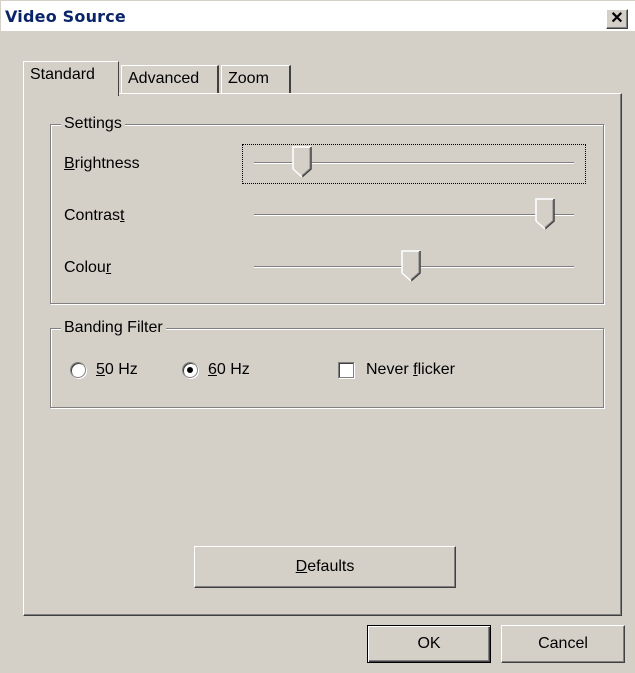 The width and height of the screenshot is (635, 673). What do you see at coordinates (318, 16) in the screenshot?
I see `title-bar: Video Source ✕` at bounding box center [318, 16].